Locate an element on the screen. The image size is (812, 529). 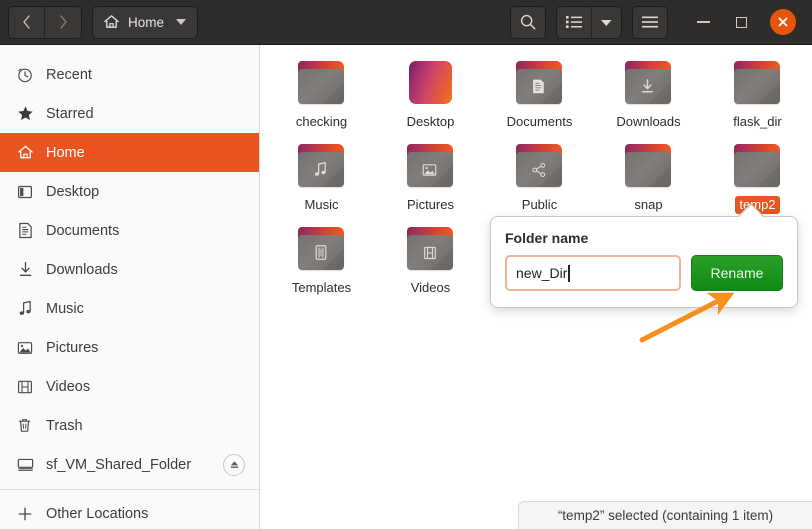
titlebar: Home is located at coordinates (406, 22).